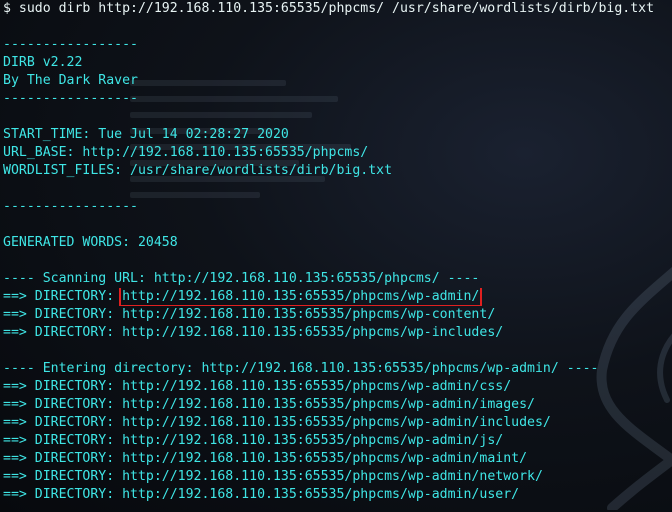 Image resolution: width=672 pixels, height=512 pixels. I want to click on output-line: GENERATED WORDS: 20458, so click(90, 242).